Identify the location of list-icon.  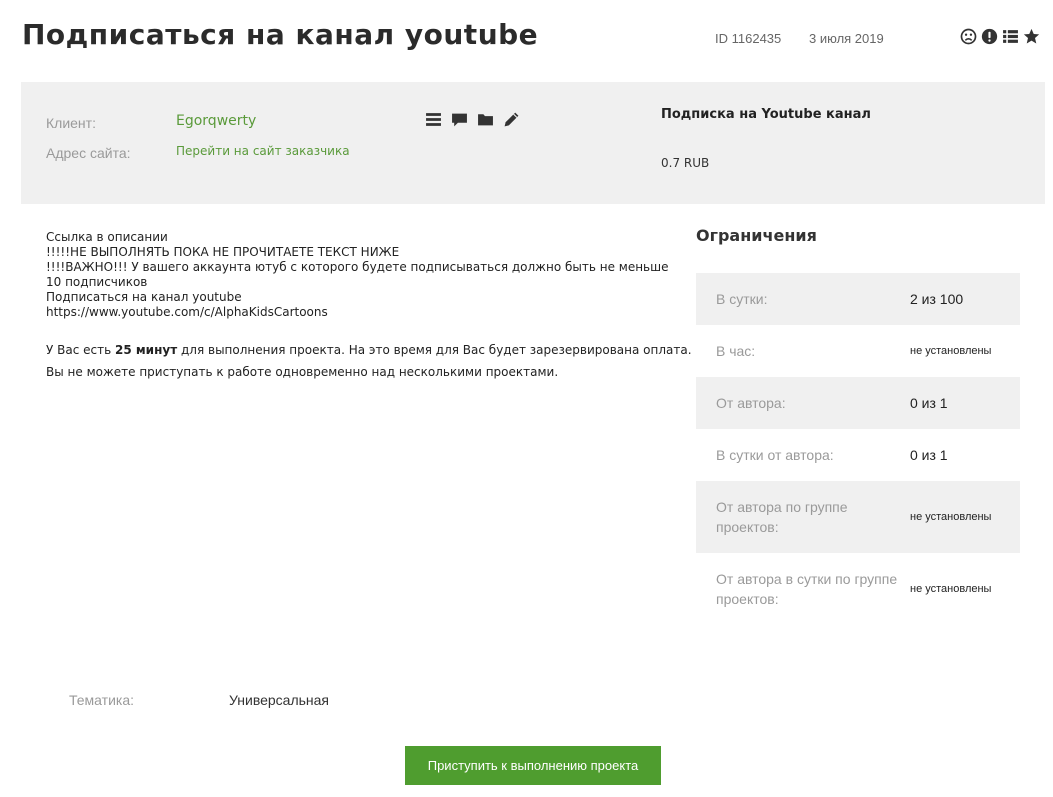
(1010, 36).